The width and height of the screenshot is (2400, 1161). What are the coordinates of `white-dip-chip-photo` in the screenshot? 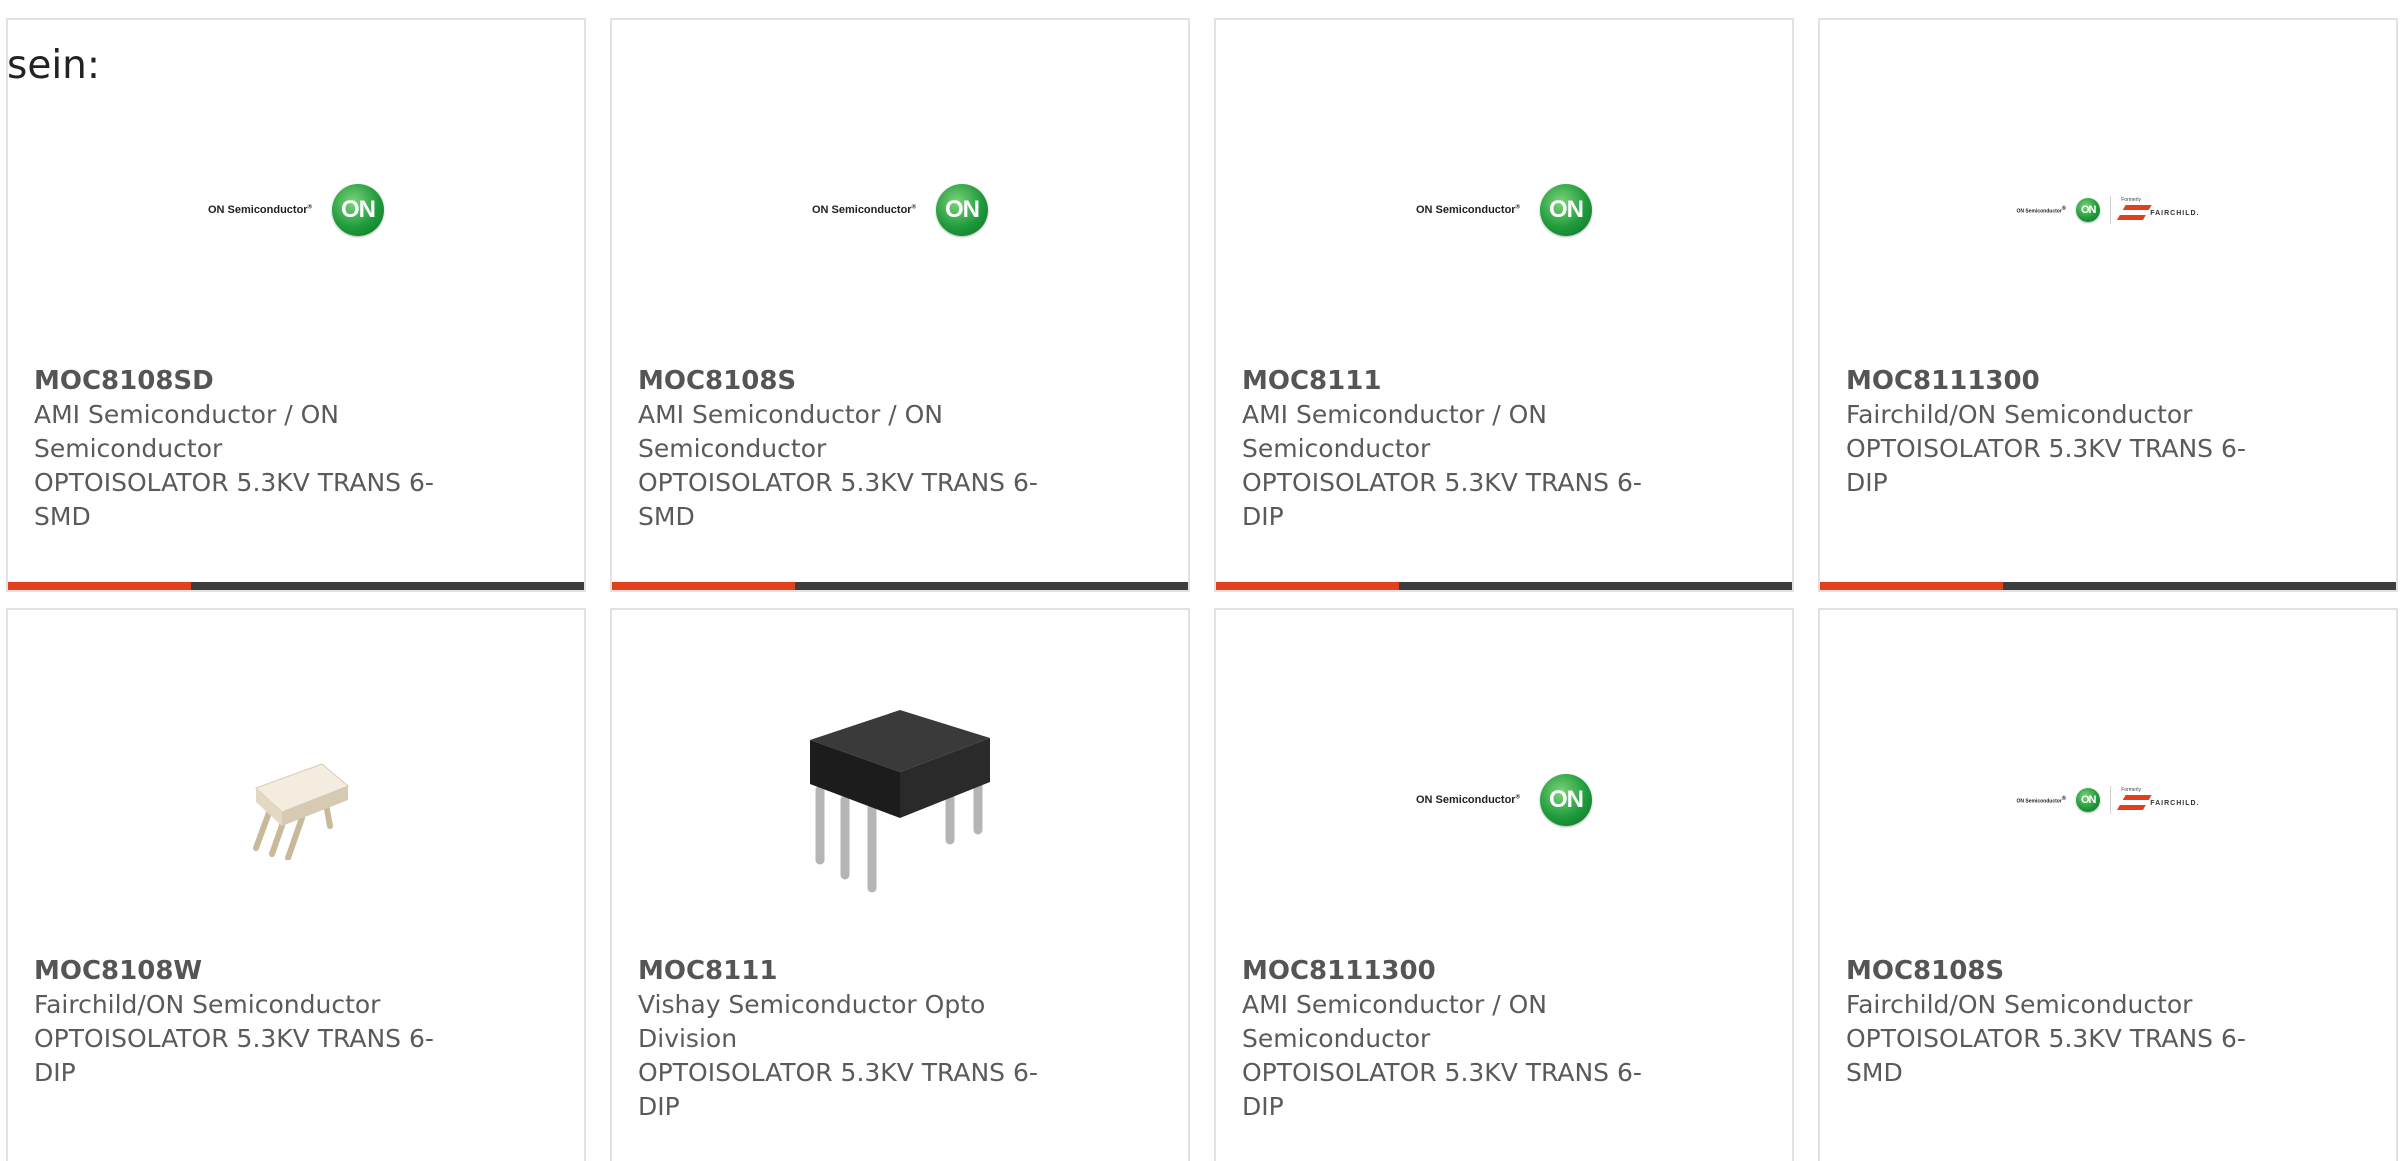 It's located at (301, 811).